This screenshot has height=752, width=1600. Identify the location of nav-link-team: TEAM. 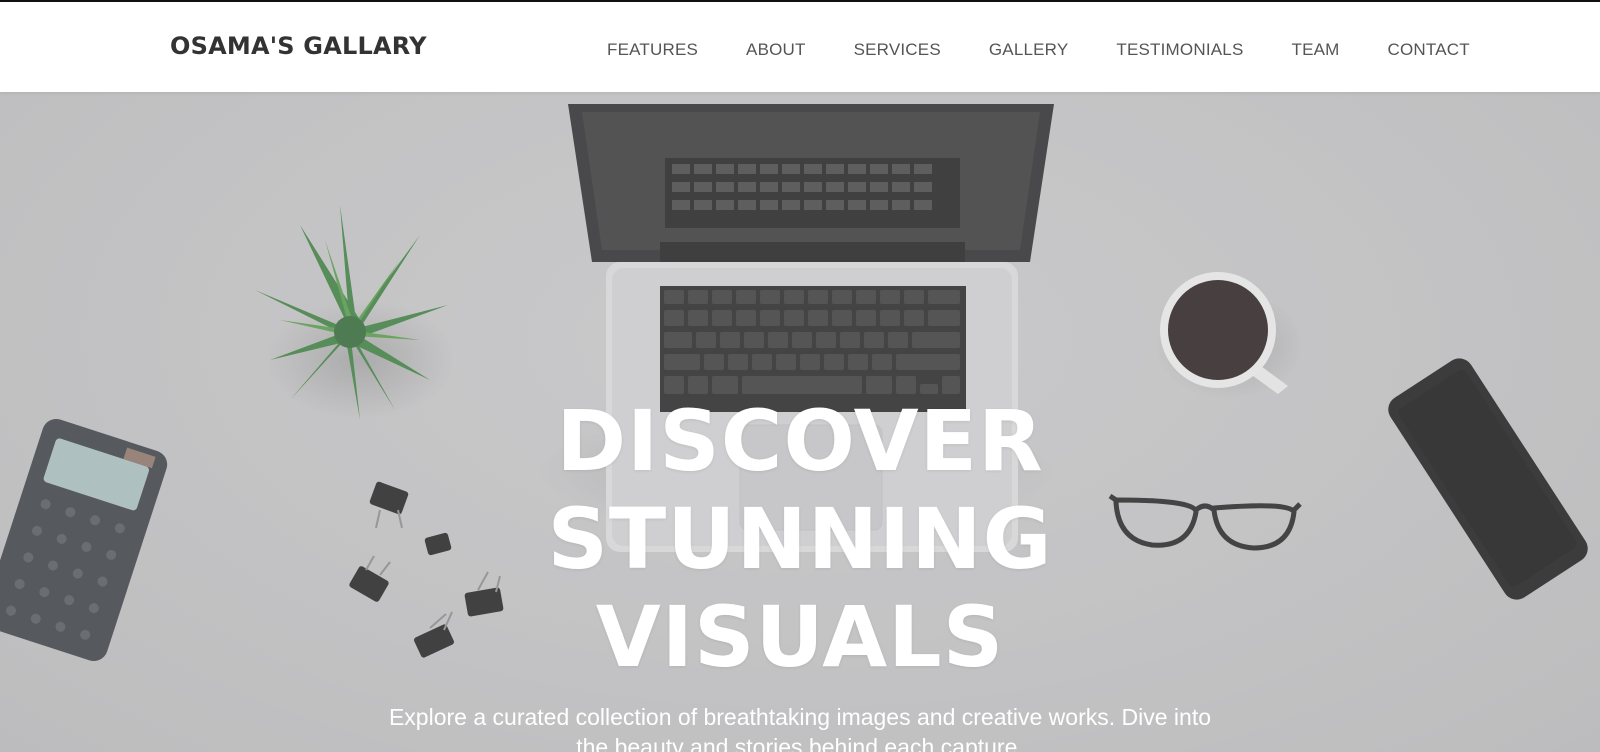
(1315, 49).